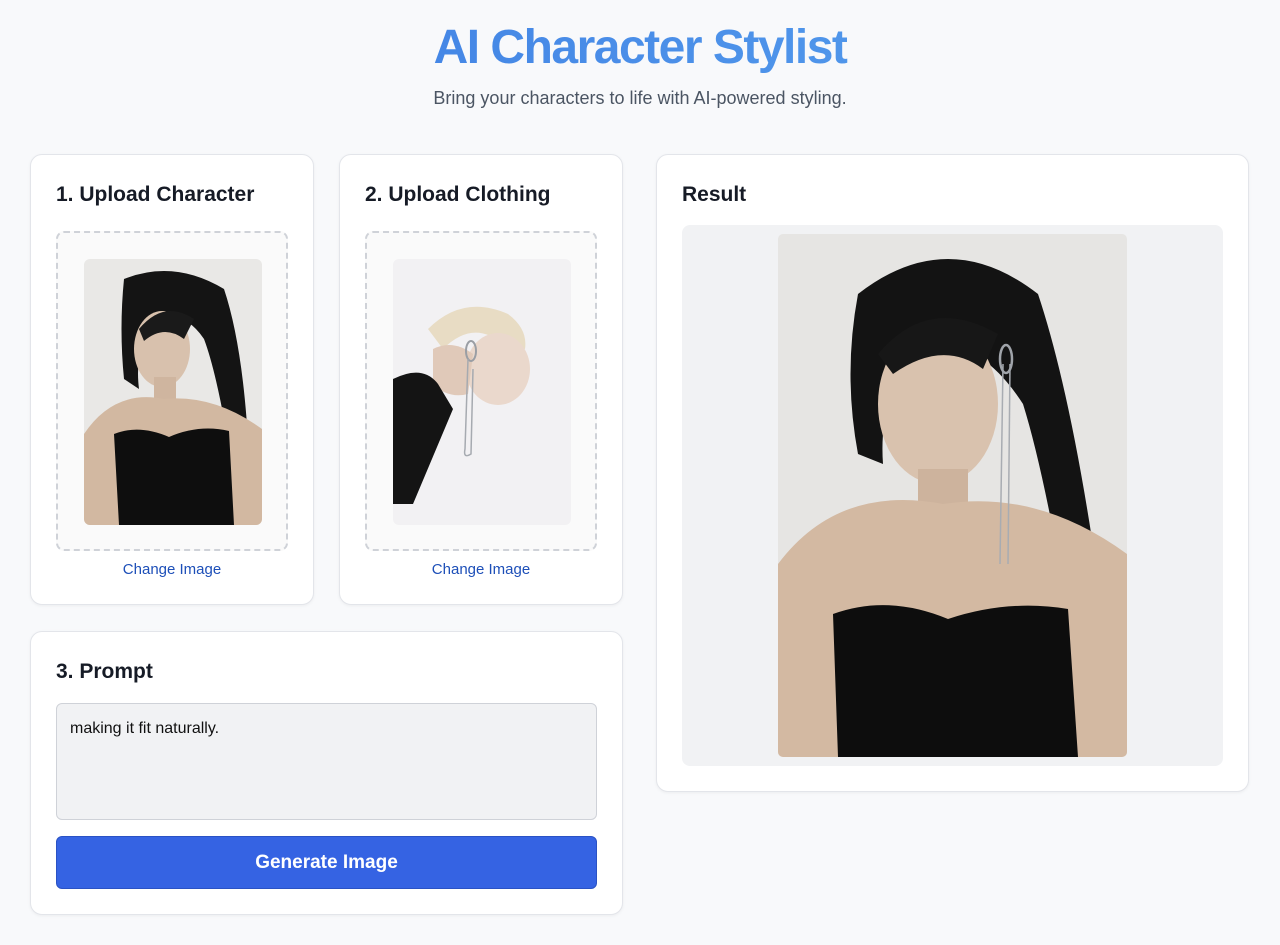  I want to click on clothing-upload-card: 2. Upload Clothing Change Image, so click(481, 379).